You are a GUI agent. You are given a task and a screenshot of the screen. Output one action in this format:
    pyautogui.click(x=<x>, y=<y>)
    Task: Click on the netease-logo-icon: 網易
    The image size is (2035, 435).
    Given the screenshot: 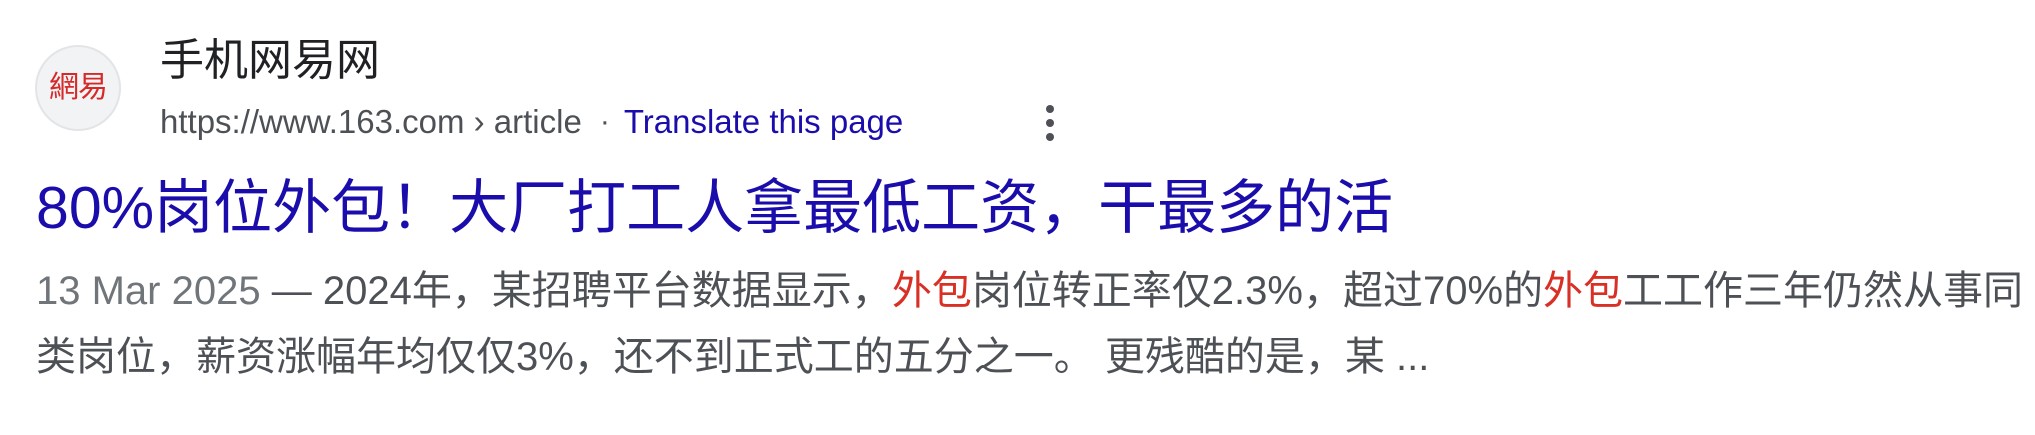 What is the action you would take?
    pyautogui.click(x=78, y=88)
    